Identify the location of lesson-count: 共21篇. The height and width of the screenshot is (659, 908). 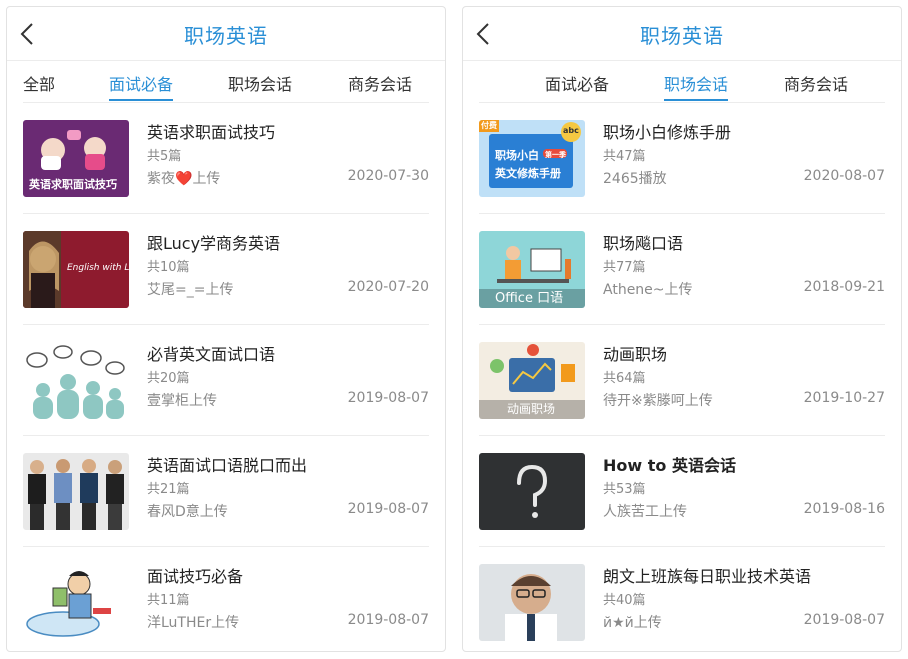
(168, 489).